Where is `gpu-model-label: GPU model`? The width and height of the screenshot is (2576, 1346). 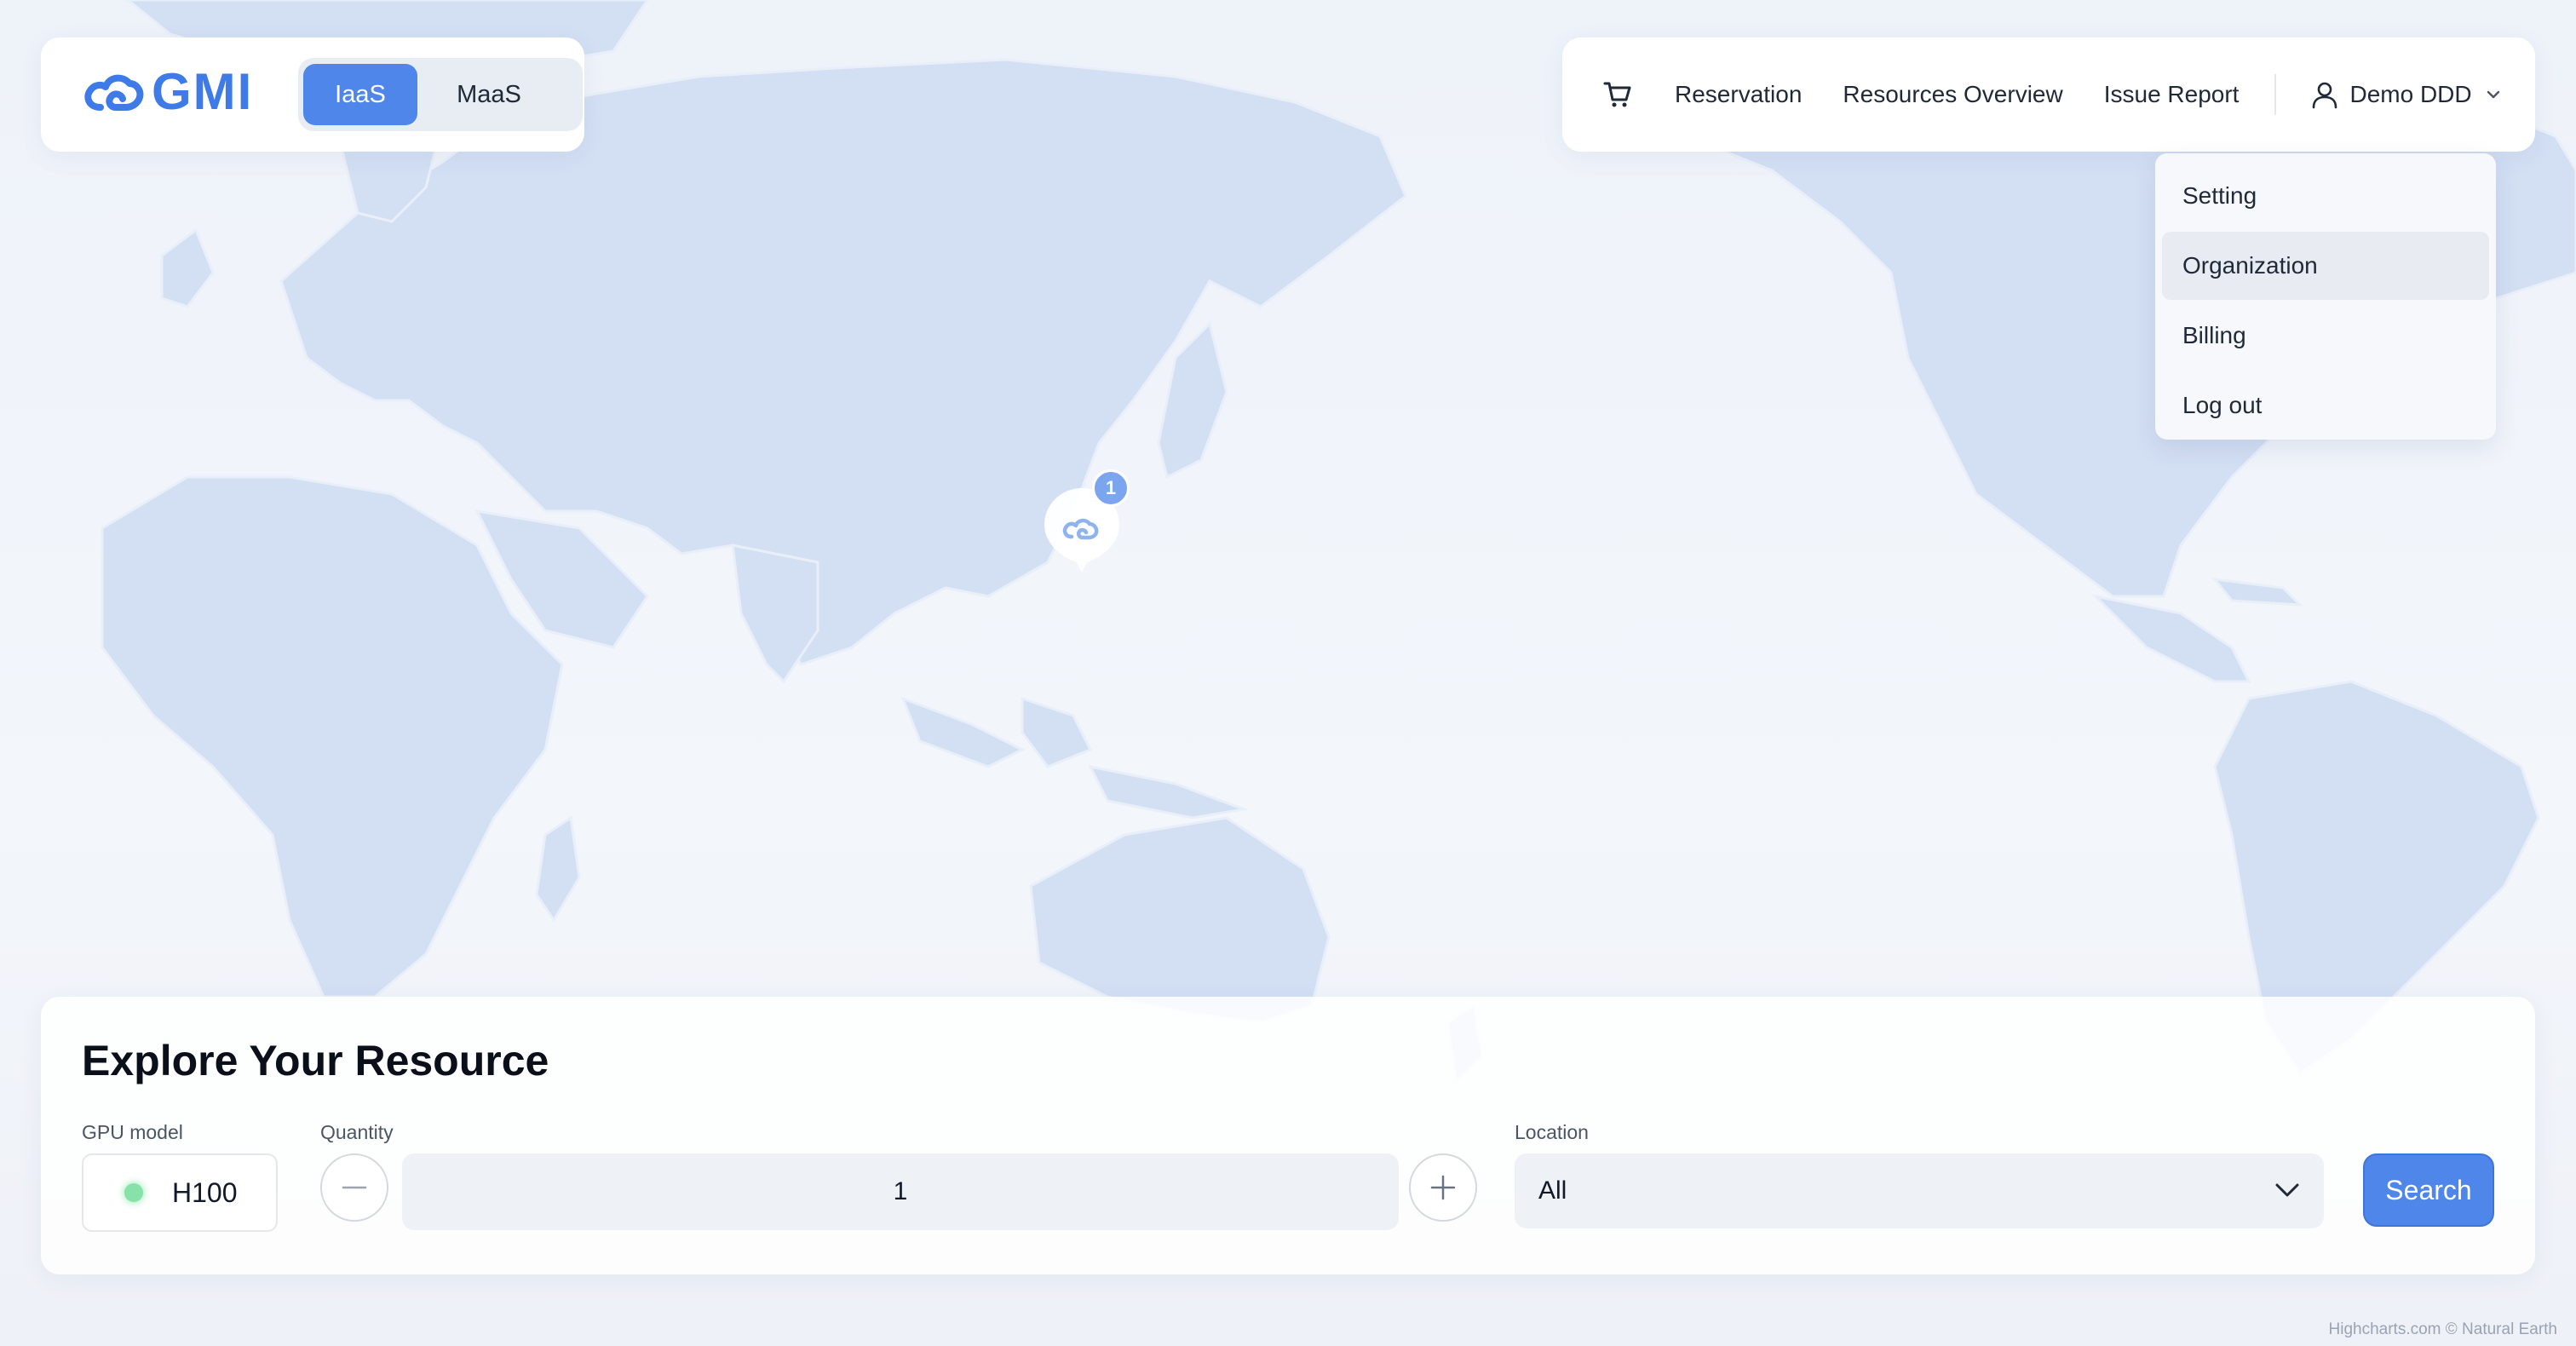 gpu-model-label: GPU model is located at coordinates (133, 1132).